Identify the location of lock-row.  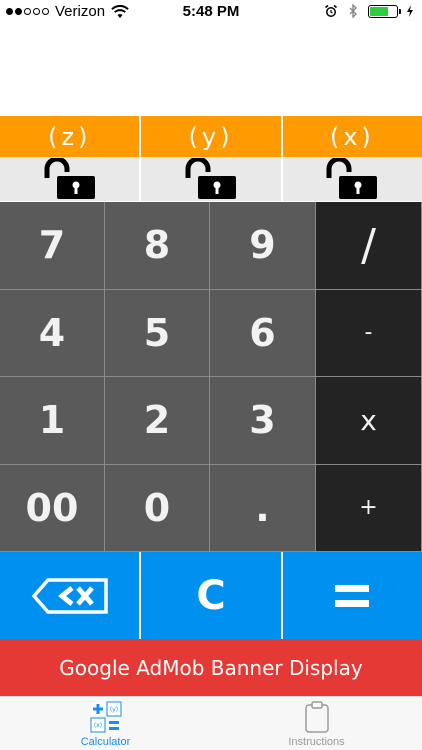
(211, 179).